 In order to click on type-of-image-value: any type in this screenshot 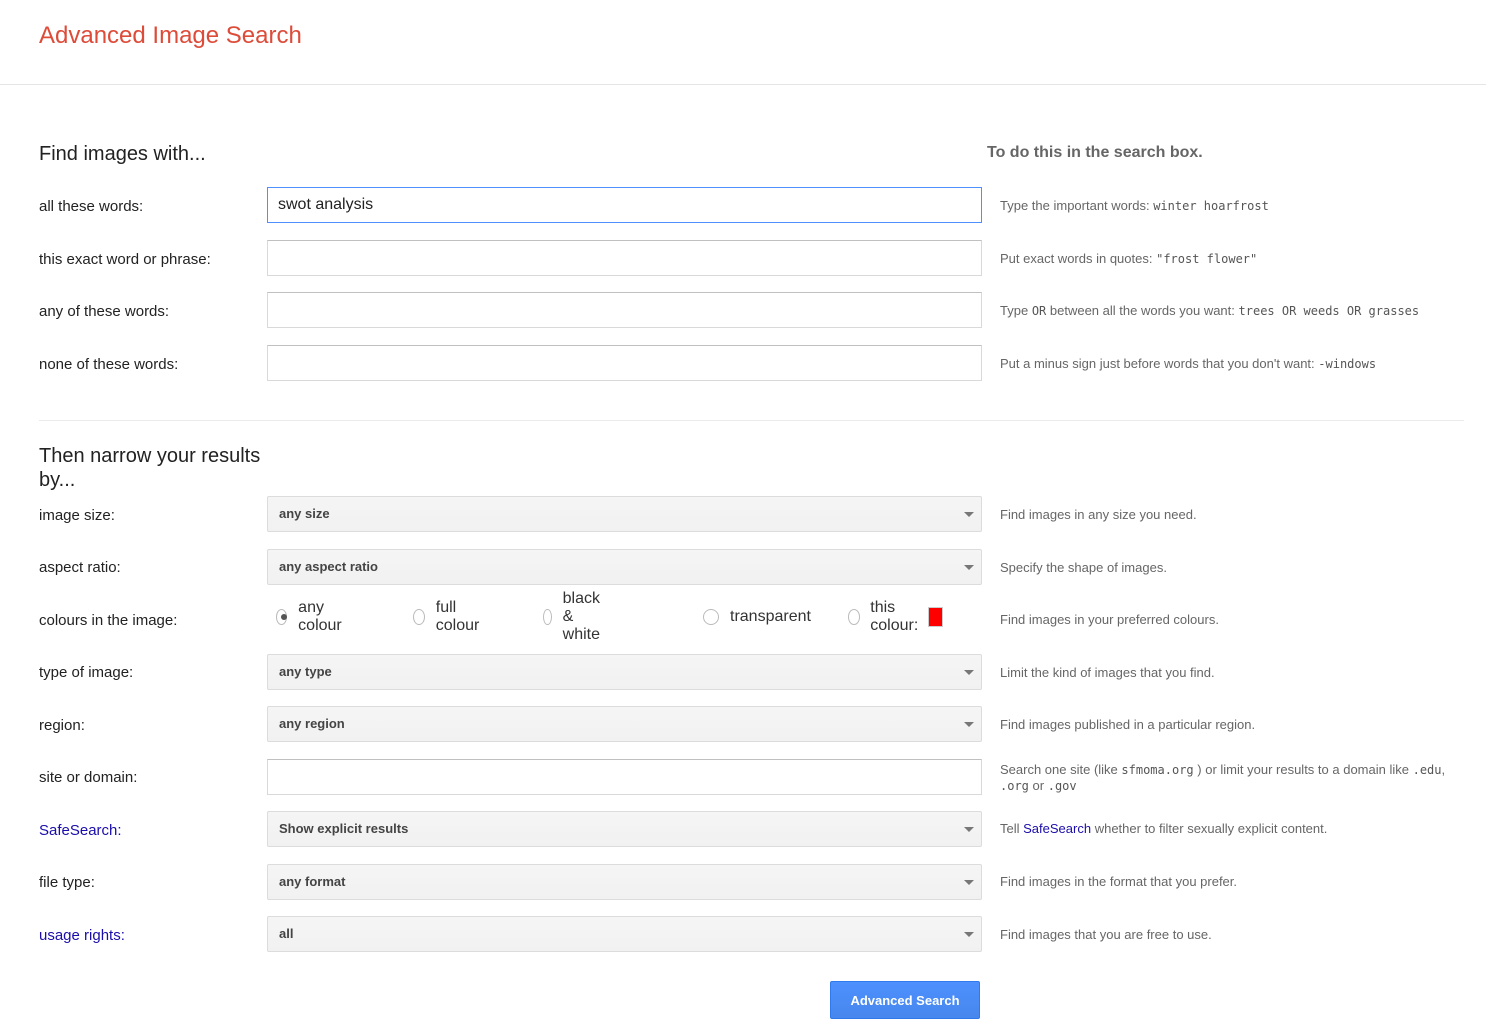, I will do `click(305, 671)`.